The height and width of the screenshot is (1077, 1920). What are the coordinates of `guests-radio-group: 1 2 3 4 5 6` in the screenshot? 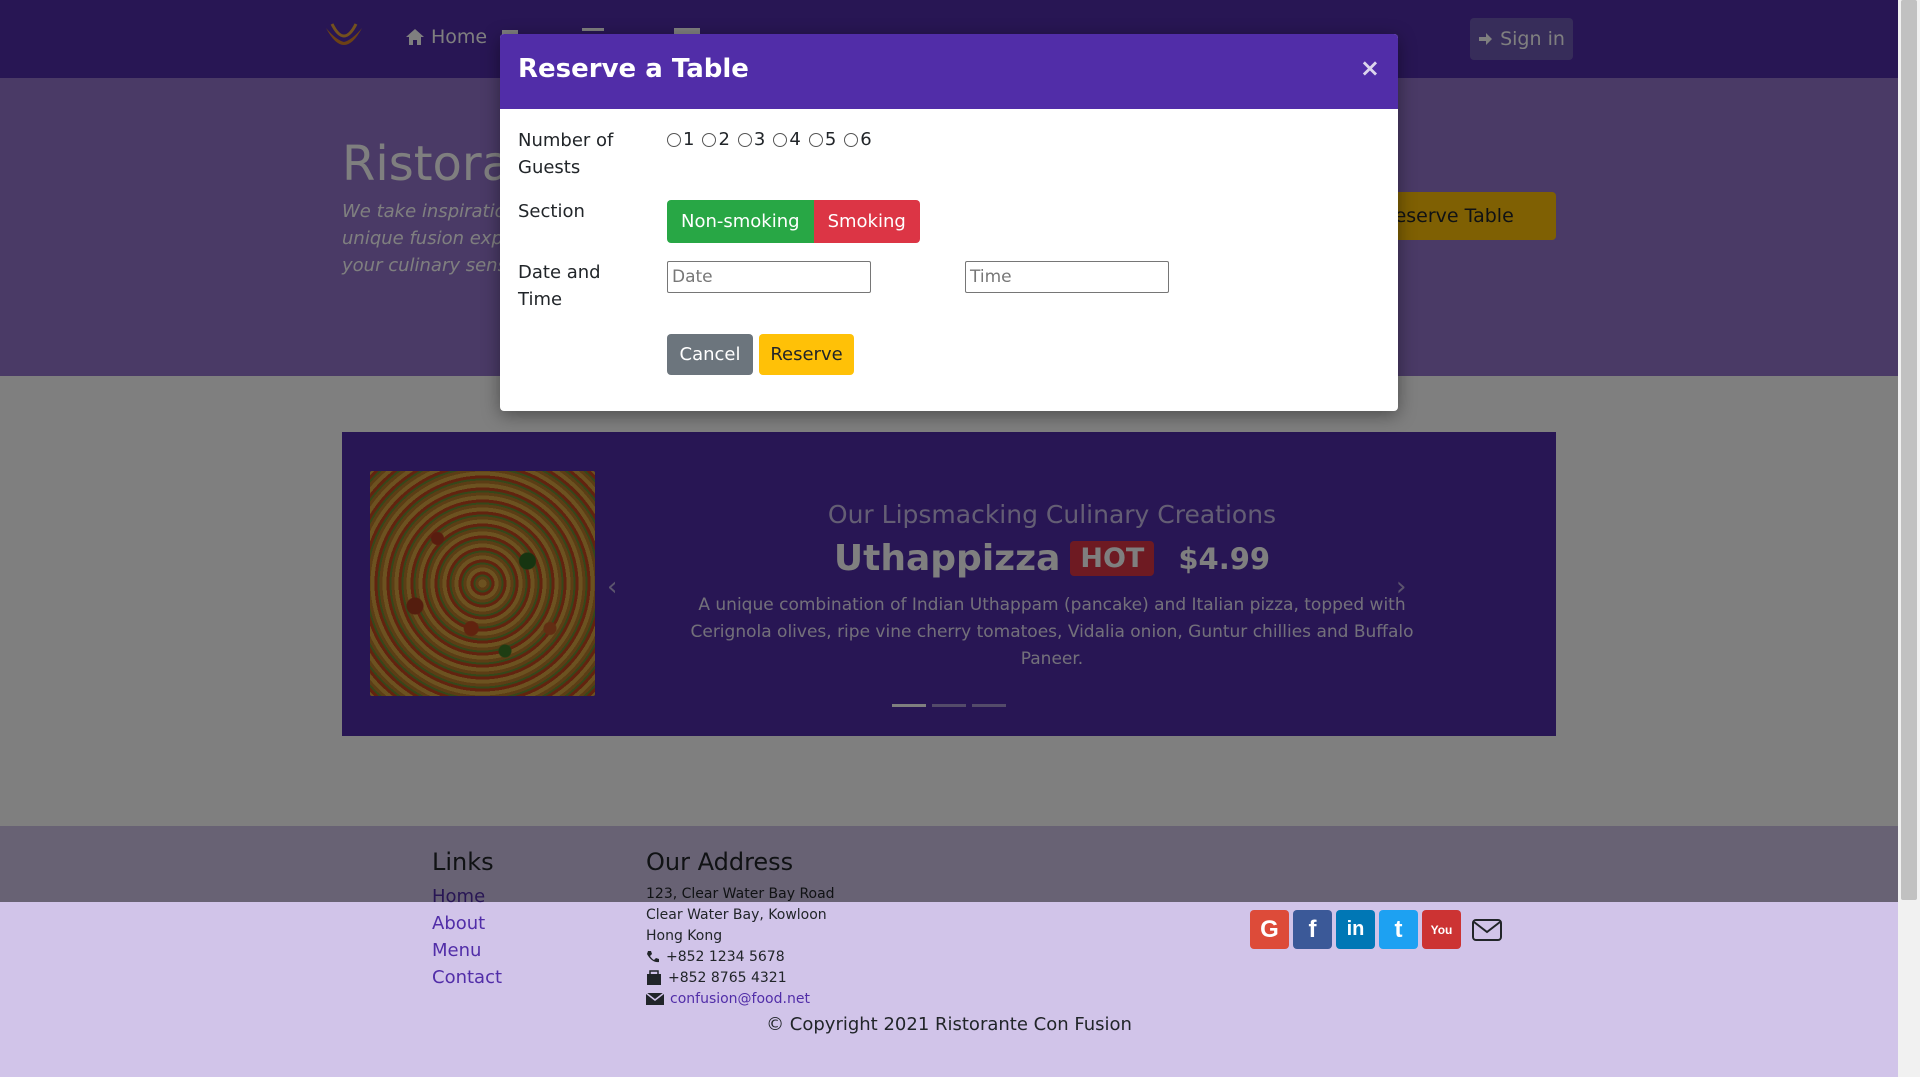 It's located at (769, 139).